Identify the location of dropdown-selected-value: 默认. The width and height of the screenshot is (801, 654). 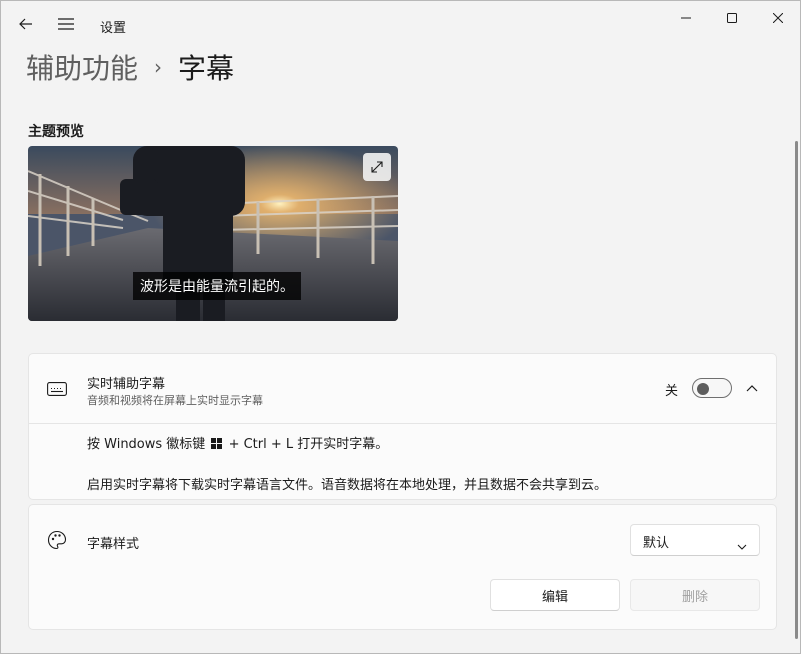
(656, 543).